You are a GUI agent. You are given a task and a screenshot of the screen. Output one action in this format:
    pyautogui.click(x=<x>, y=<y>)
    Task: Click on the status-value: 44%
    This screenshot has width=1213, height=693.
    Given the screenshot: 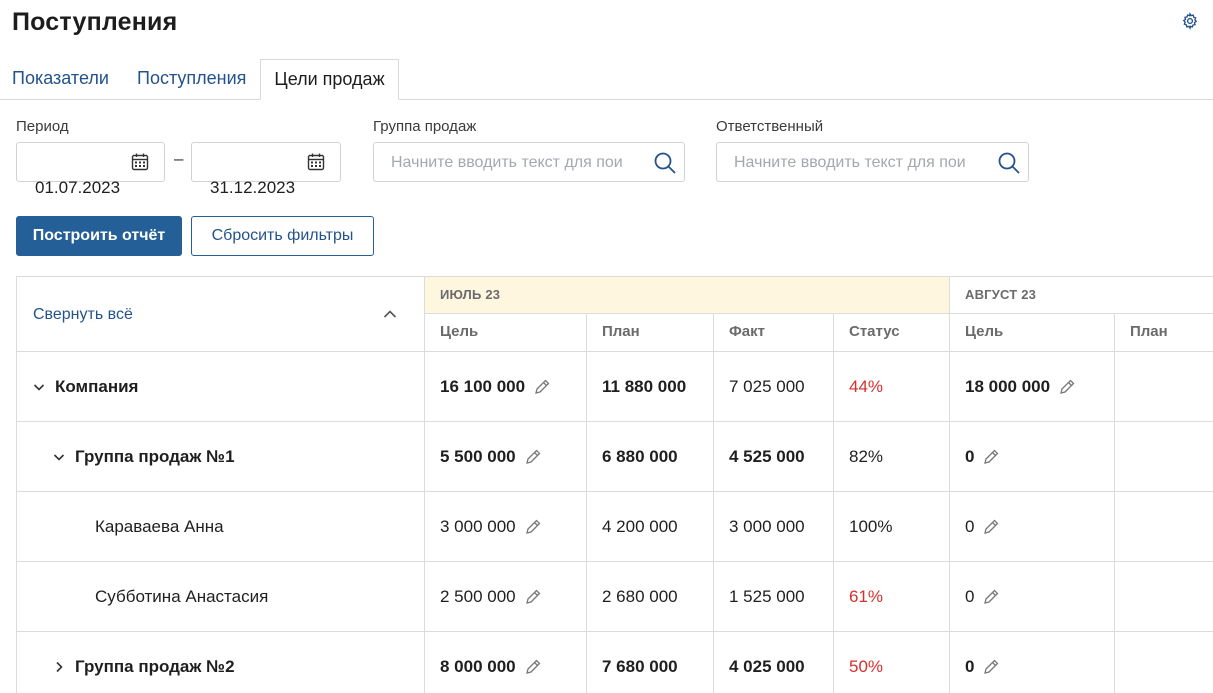 What is the action you would take?
    pyautogui.click(x=866, y=386)
    